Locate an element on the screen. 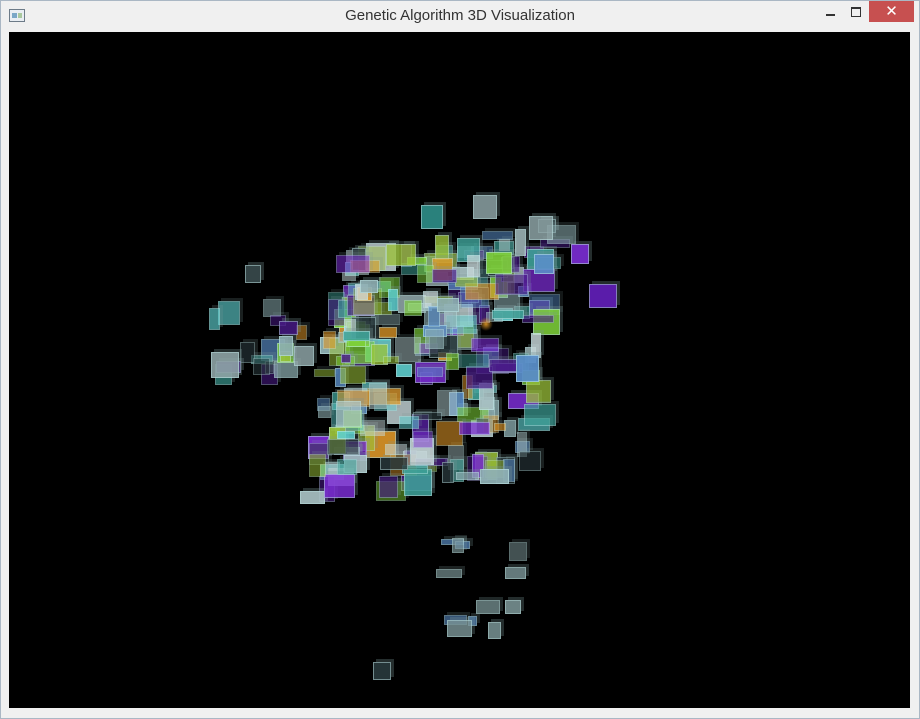  title-bar: Genetic Algorithm 3D Visualization ✕ is located at coordinates (460, 16).